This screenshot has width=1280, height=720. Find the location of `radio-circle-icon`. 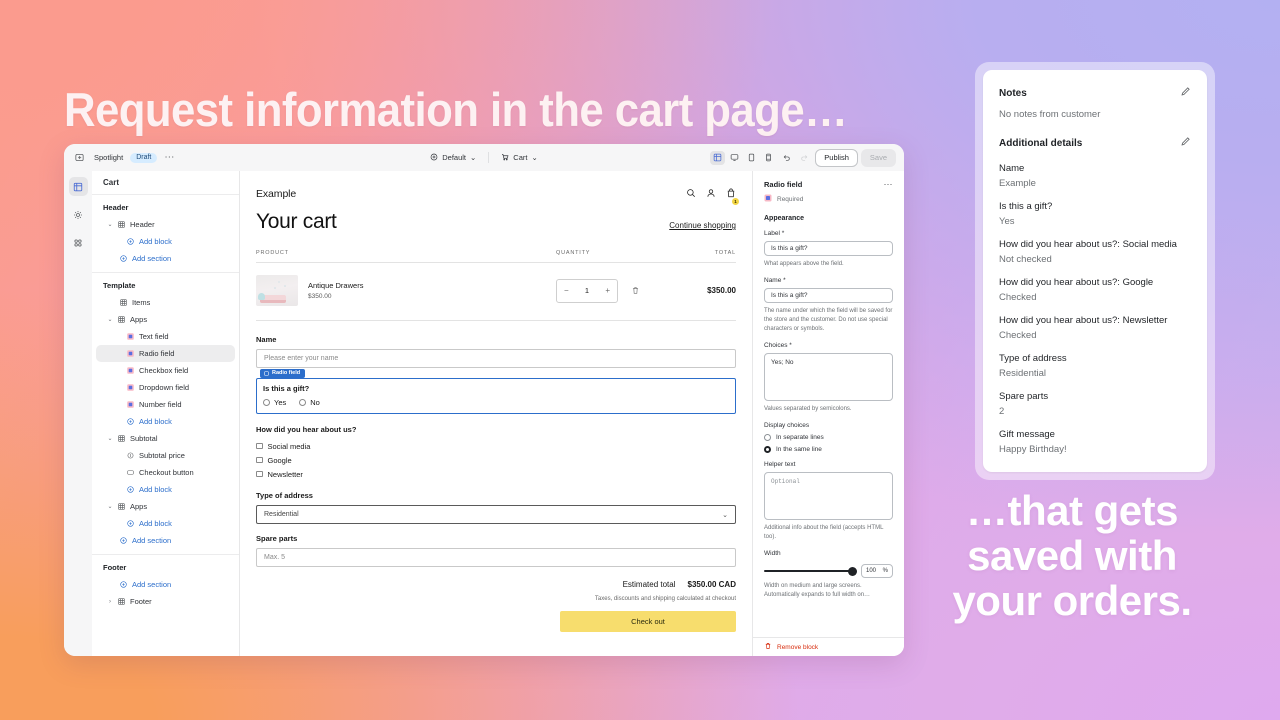

radio-circle-icon is located at coordinates (266, 402).